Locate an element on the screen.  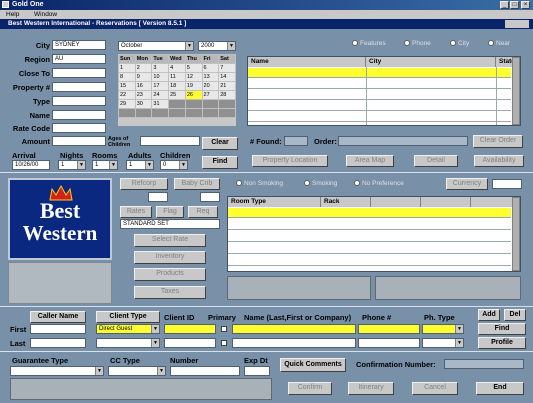
calendar-day: 25 is located at coordinates (177, 95).